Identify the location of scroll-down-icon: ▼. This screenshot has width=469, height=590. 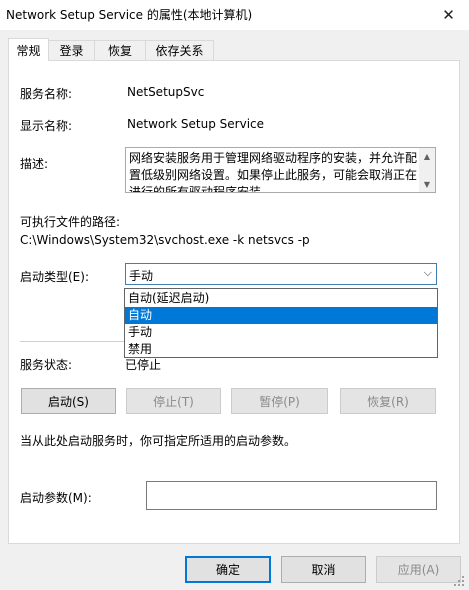
(427, 184).